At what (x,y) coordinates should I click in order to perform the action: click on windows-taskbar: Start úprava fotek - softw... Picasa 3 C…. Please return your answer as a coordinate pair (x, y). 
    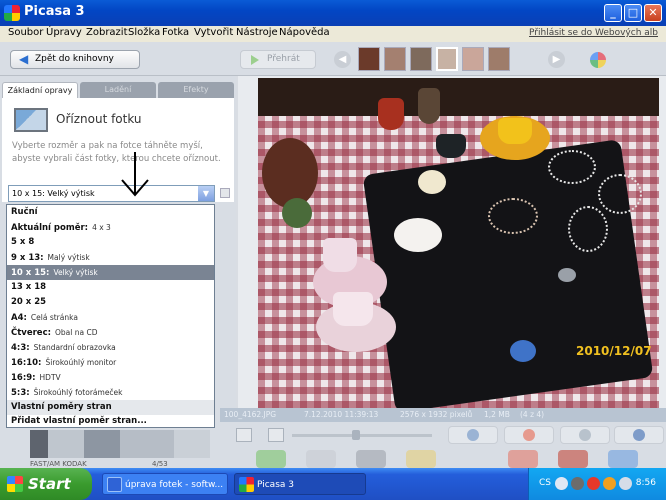
    Looking at the image, I should click on (333, 484).